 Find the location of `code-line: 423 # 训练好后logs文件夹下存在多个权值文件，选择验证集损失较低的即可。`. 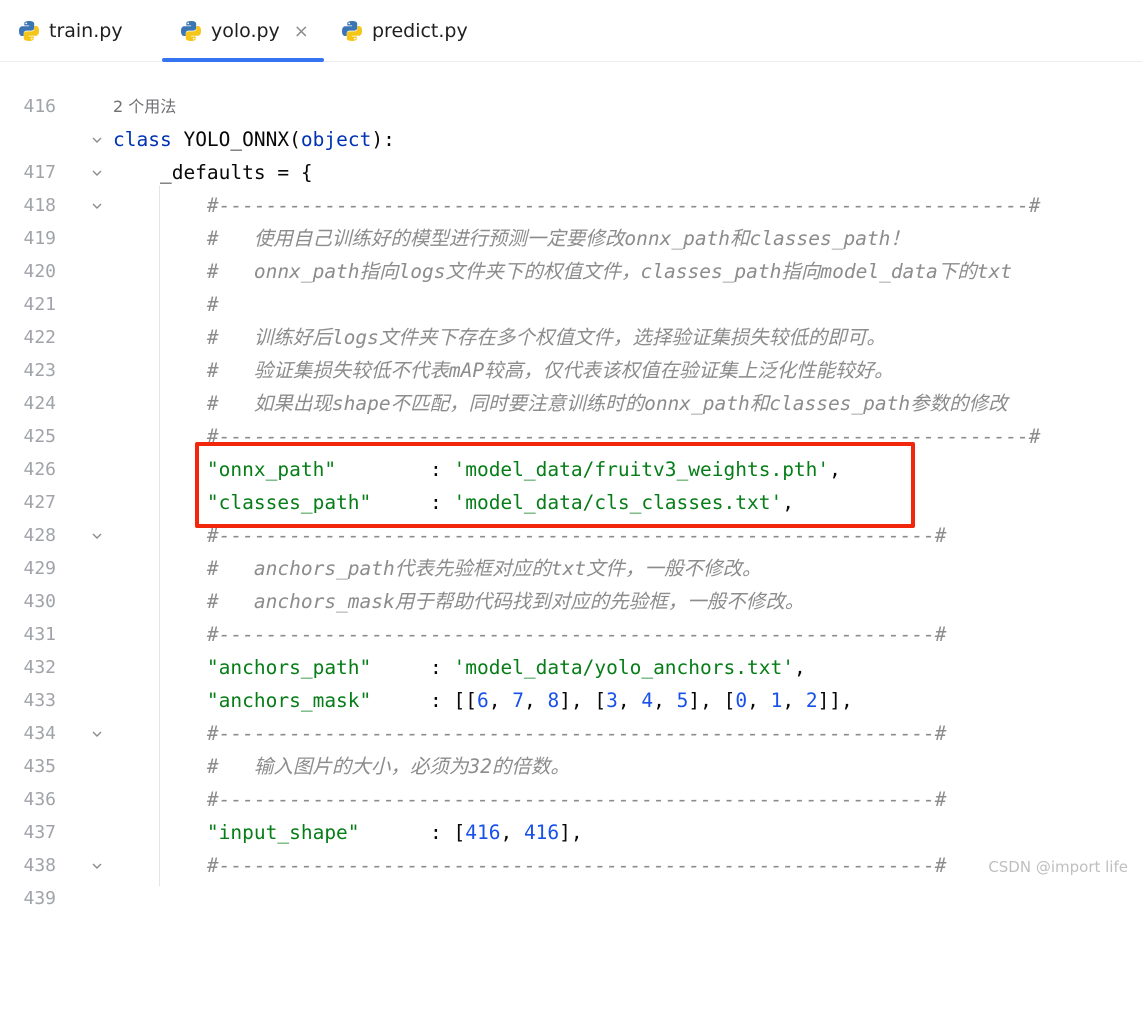

code-line: 423 # 训练好后logs文件夹下存在多个权值文件，选择验证集损失较低的即可。 is located at coordinates (571, 351).